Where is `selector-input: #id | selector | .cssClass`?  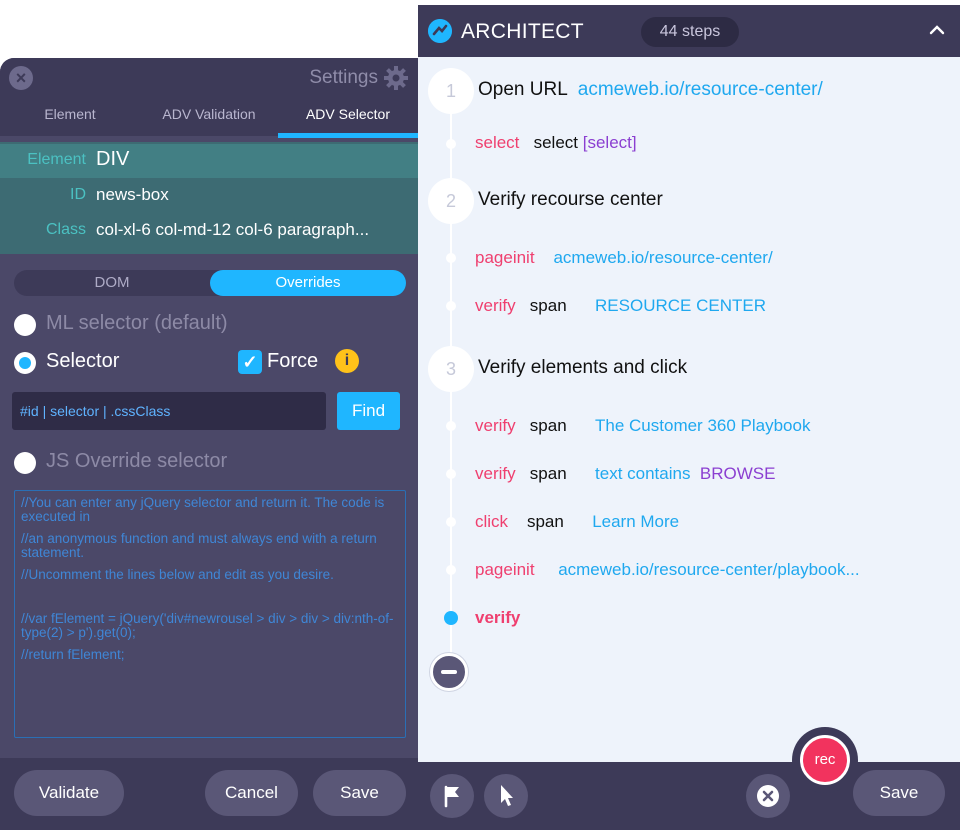
selector-input: #id | selector | .cssClass is located at coordinates (169, 411).